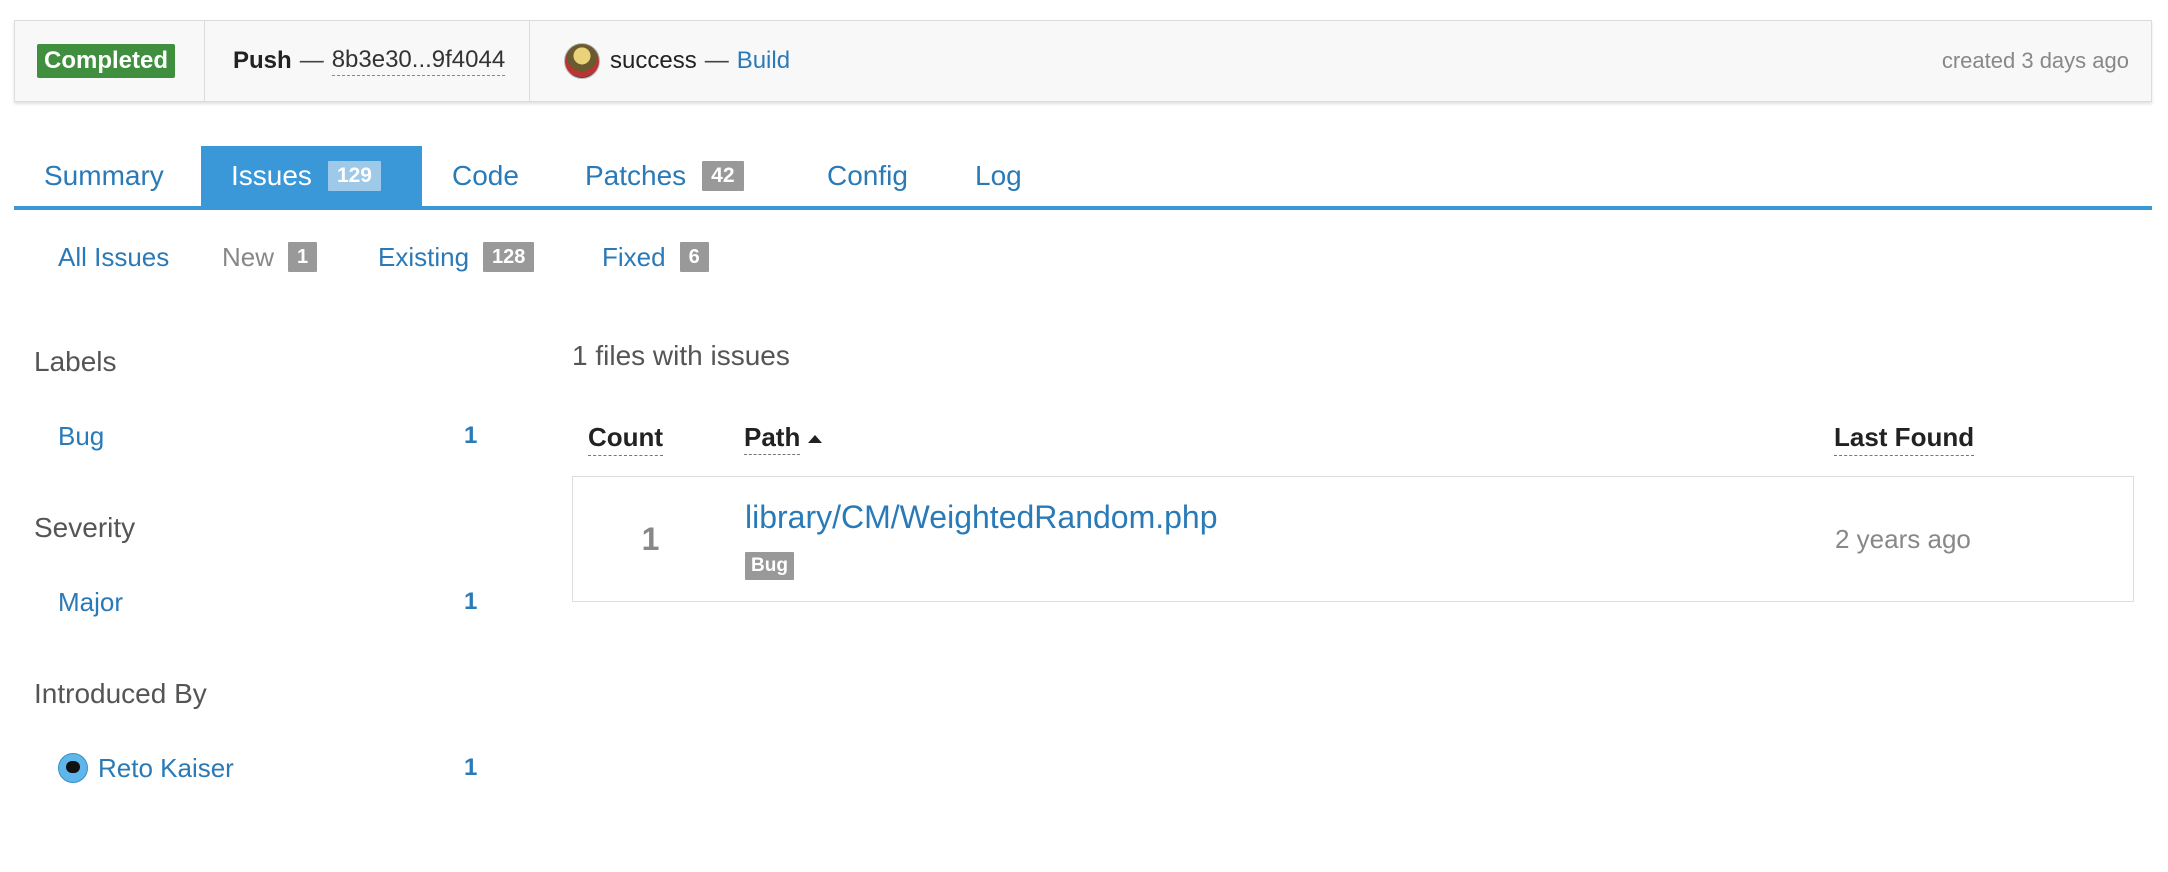 This screenshot has width=2168, height=872. Describe the element at coordinates (268, 436) in the screenshot. I see `sidebar-item-bug: Bug 1` at that location.